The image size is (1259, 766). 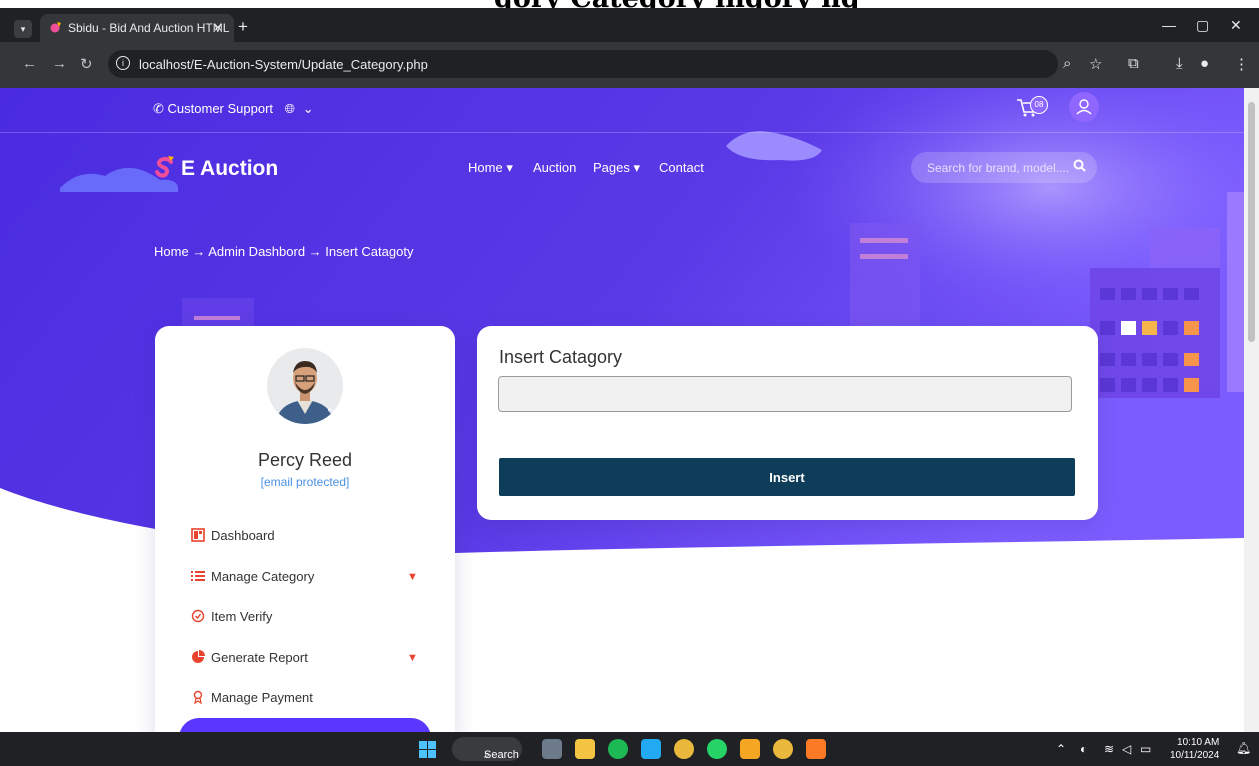 What do you see at coordinates (331, 412) in the screenshot?
I see `edit-photo-icon: ✎` at bounding box center [331, 412].